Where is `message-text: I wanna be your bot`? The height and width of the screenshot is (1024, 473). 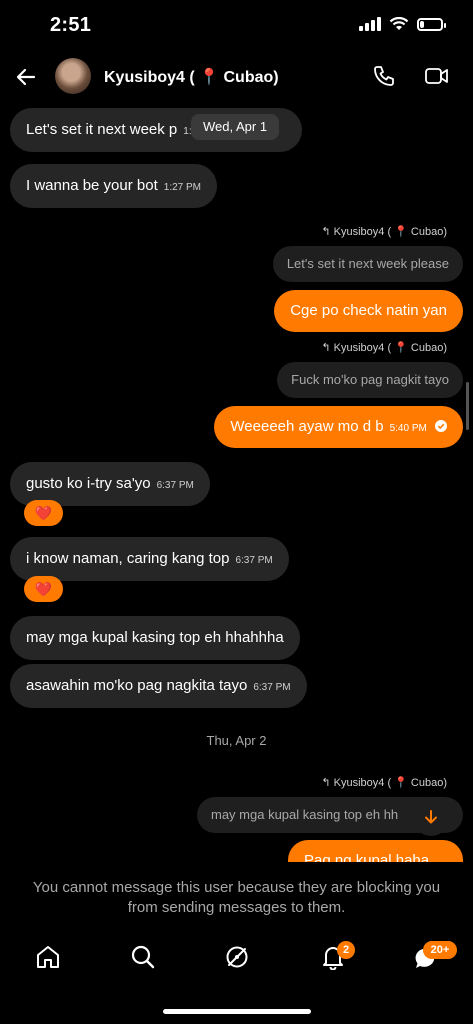 message-text: I wanna be your bot is located at coordinates (92, 185).